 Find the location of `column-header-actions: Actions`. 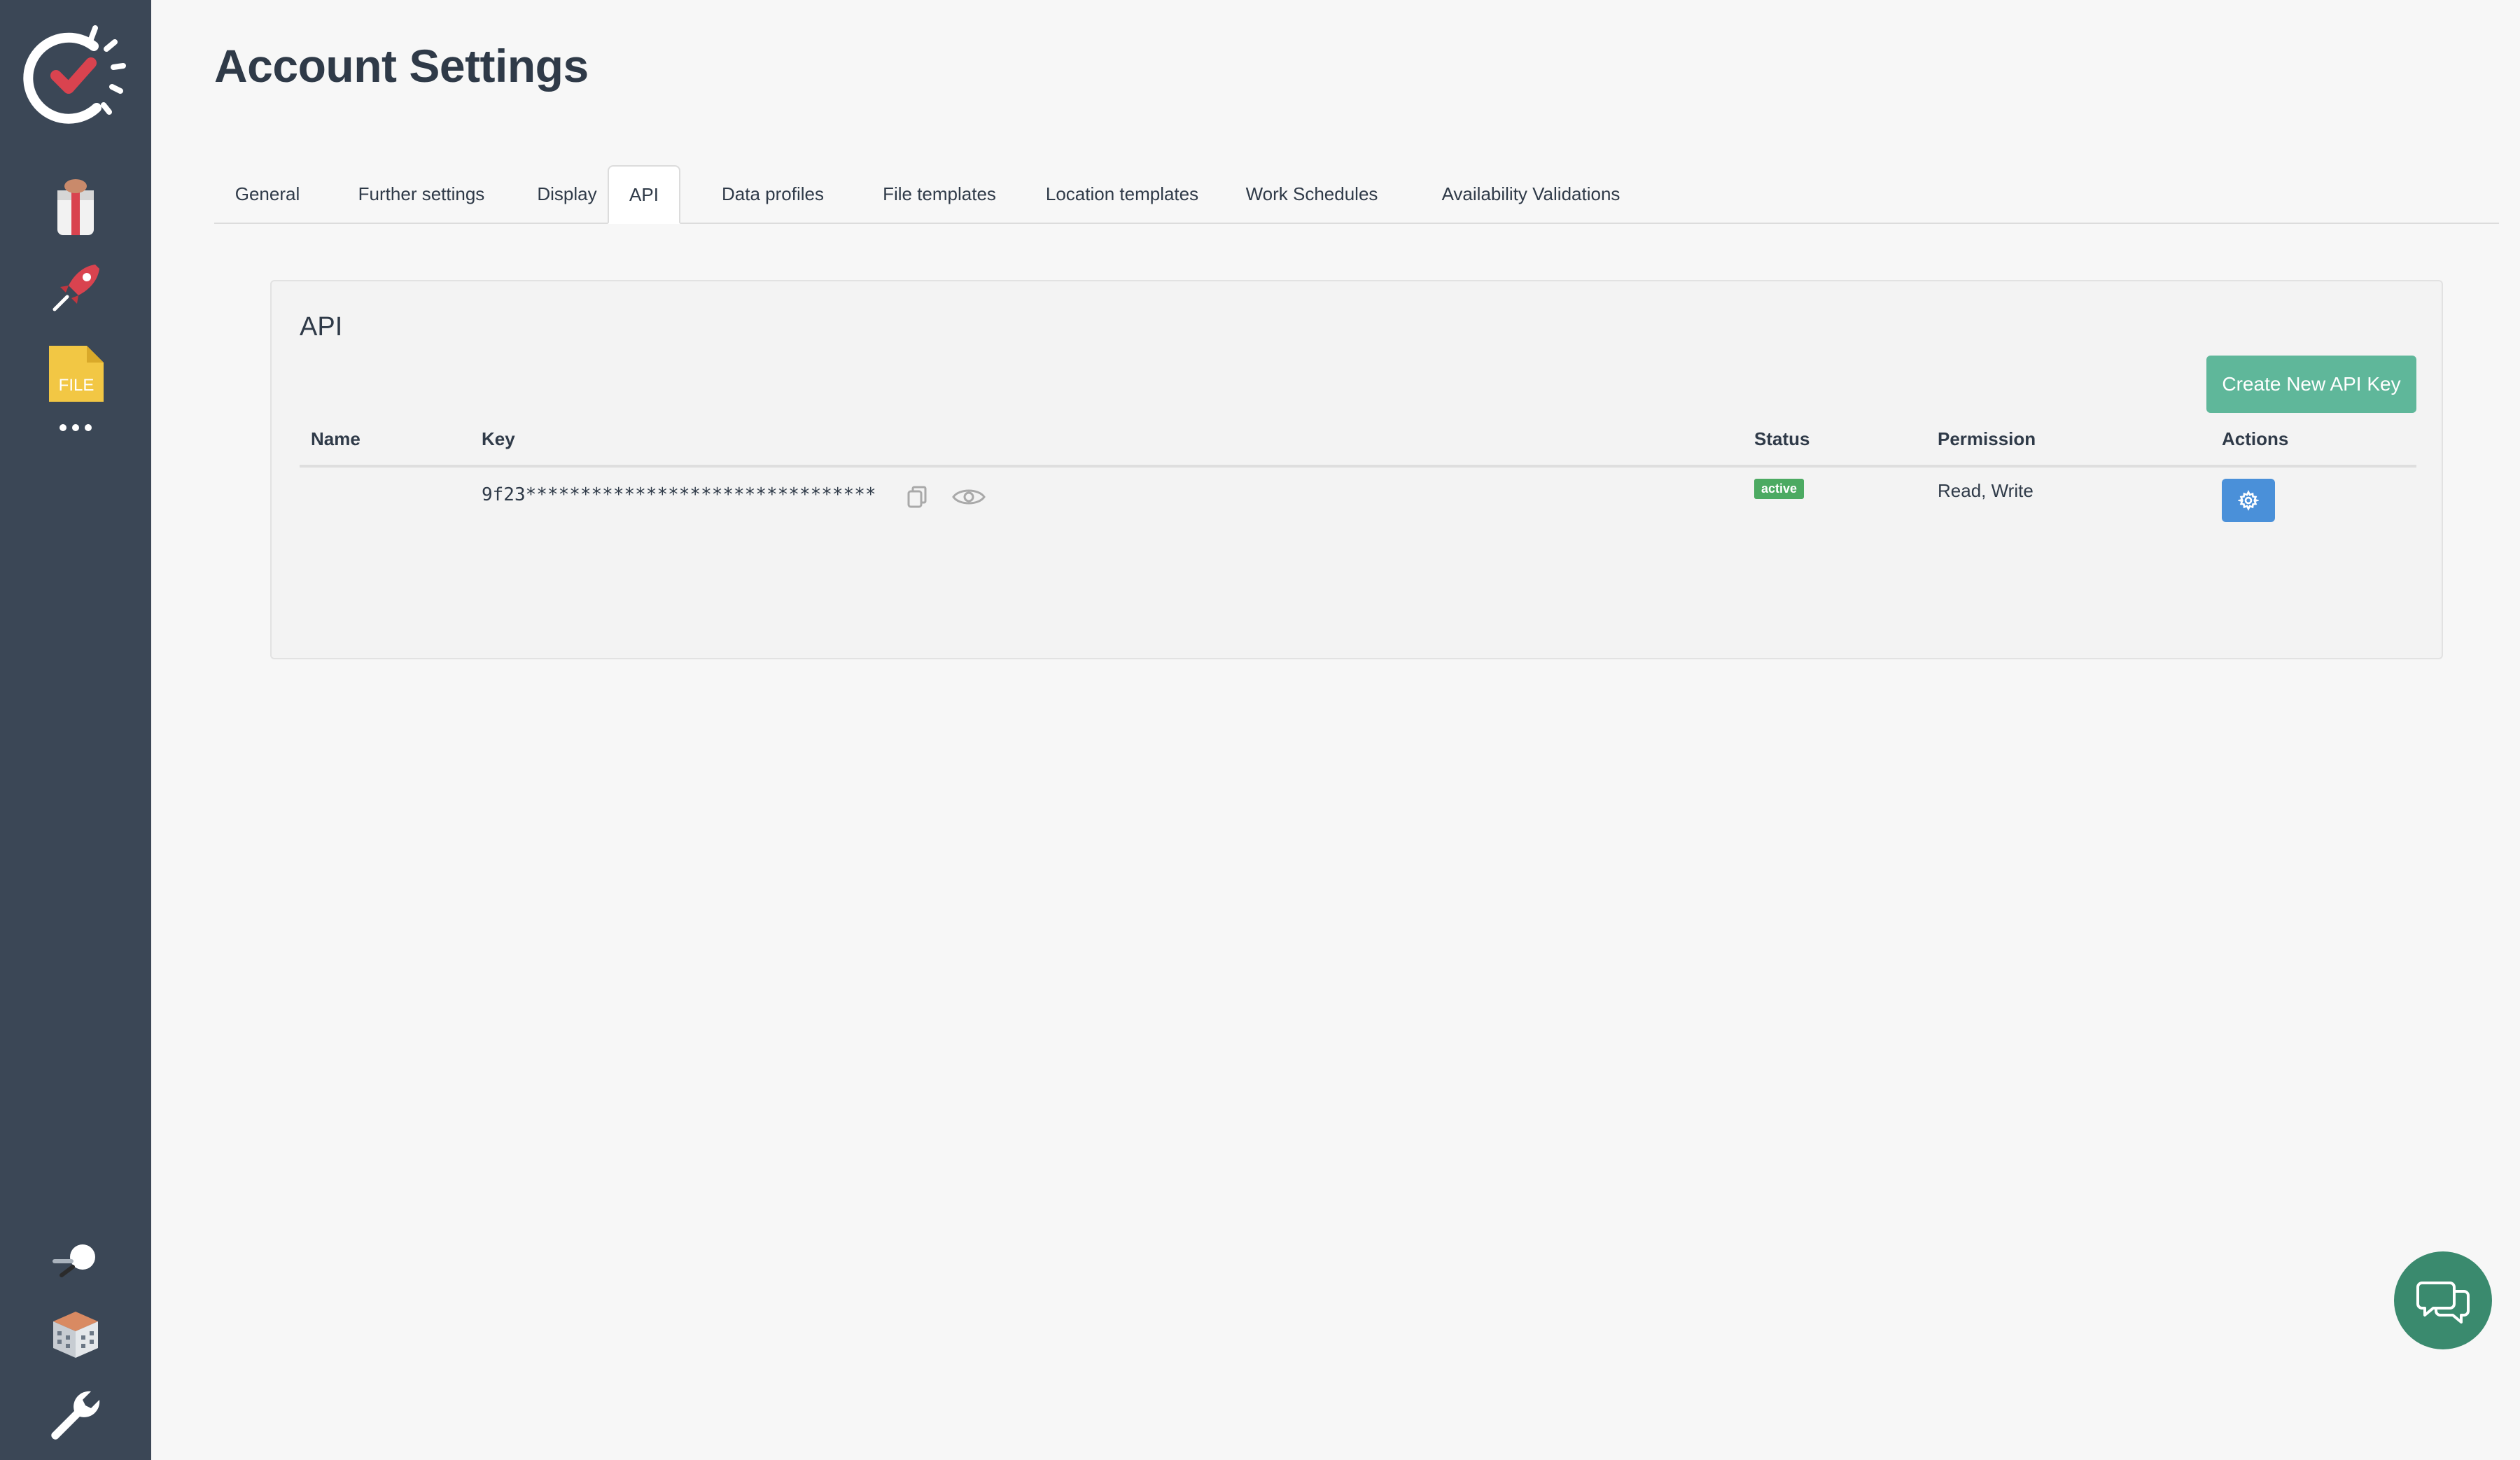

column-header-actions: Actions is located at coordinates (2255, 438).